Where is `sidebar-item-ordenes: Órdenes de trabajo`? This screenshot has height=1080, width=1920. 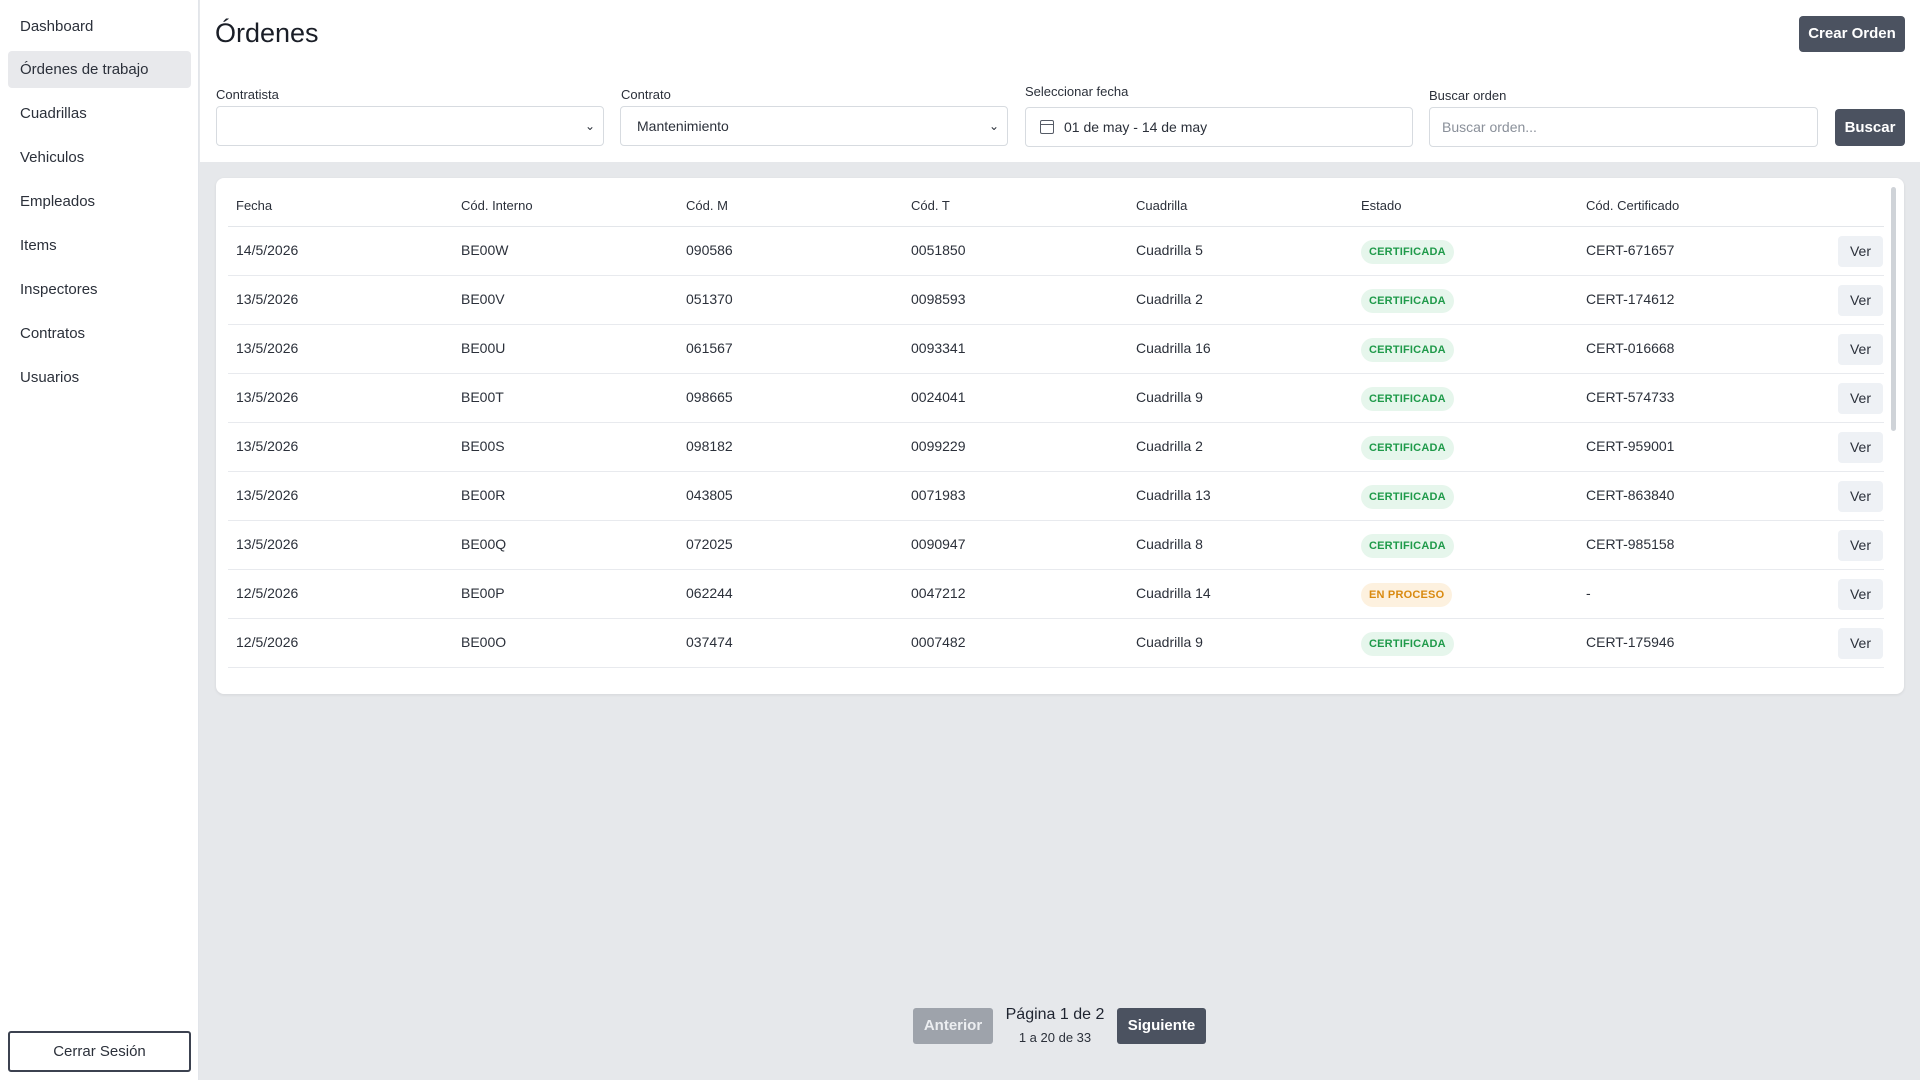 sidebar-item-ordenes: Órdenes de trabajo is located at coordinates (99, 69).